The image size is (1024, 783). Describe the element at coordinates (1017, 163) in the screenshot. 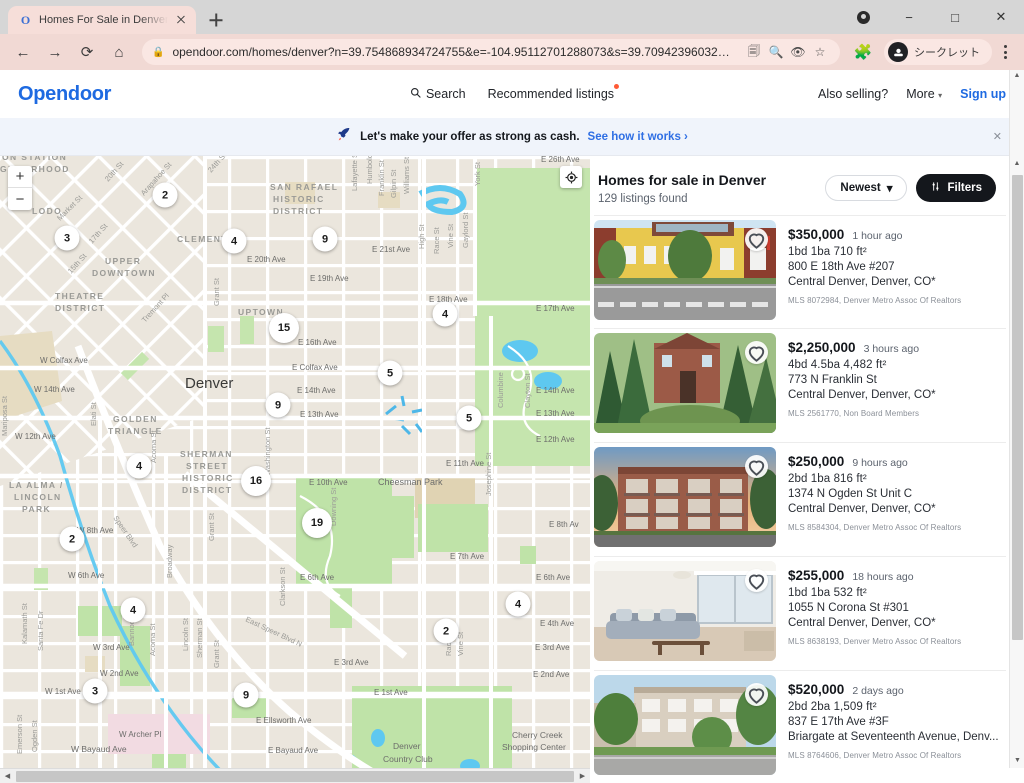

I see `scroll-up-arrow-icon: ▲` at that location.